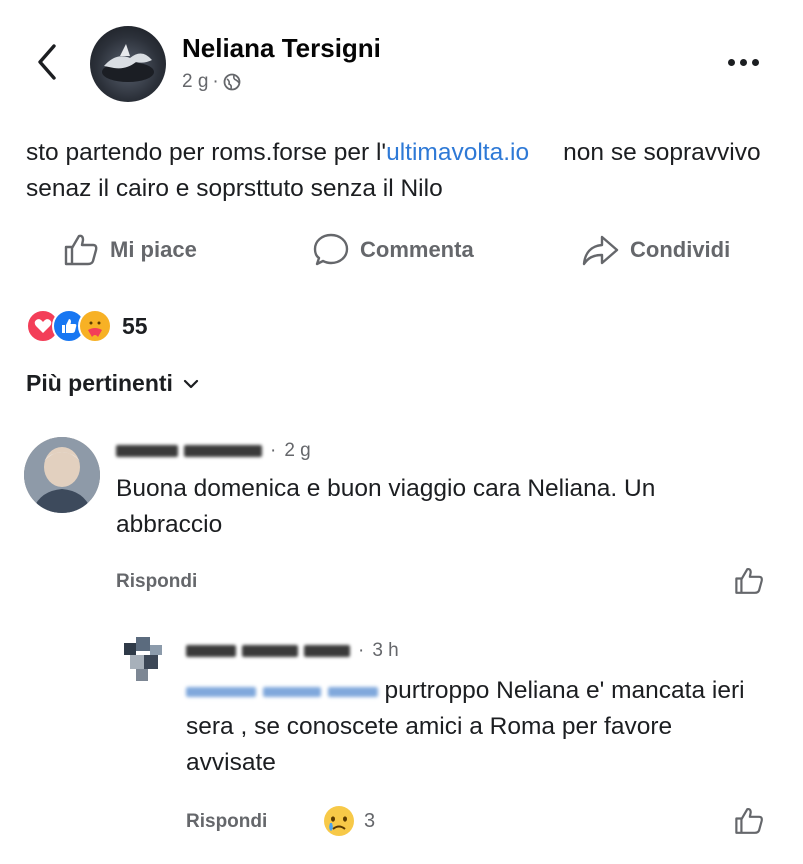 The image size is (803, 864). I want to click on reactions-summary: 55, so click(87, 326).